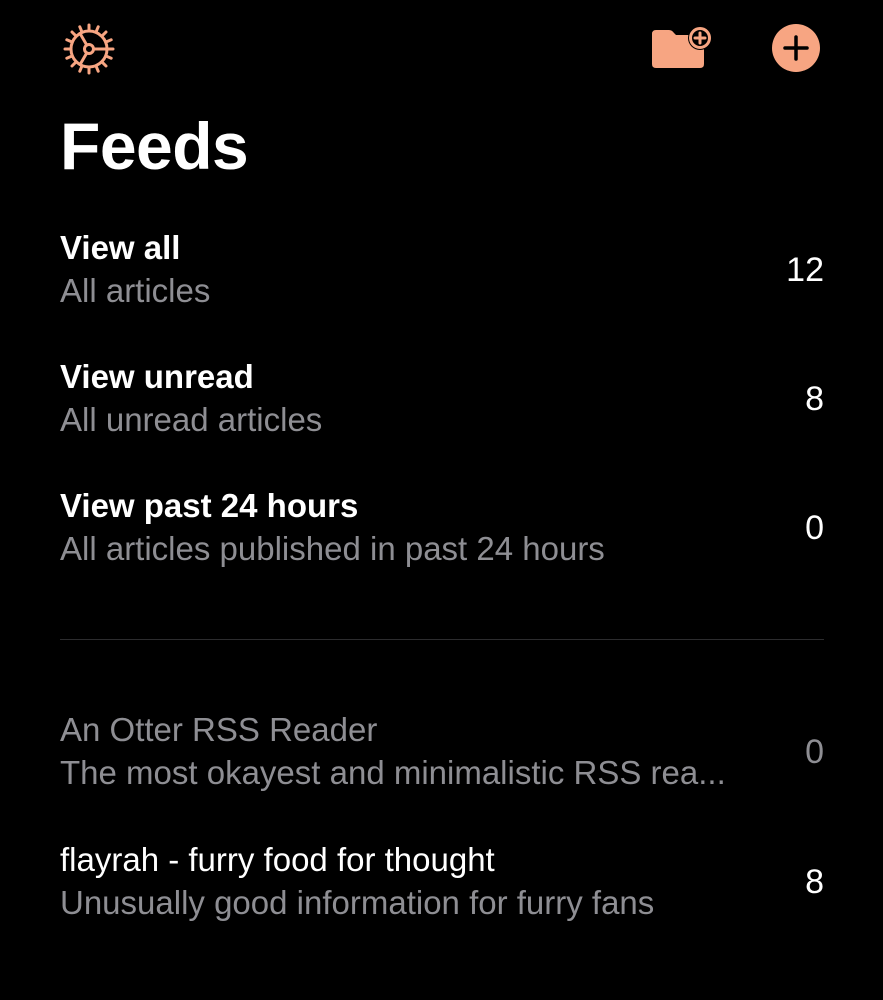 Image resolution: width=883 pixels, height=1000 pixels. What do you see at coordinates (135, 290) in the screenshot?
I see `row-subtitle: All articles` at bounding box center [135, 290].